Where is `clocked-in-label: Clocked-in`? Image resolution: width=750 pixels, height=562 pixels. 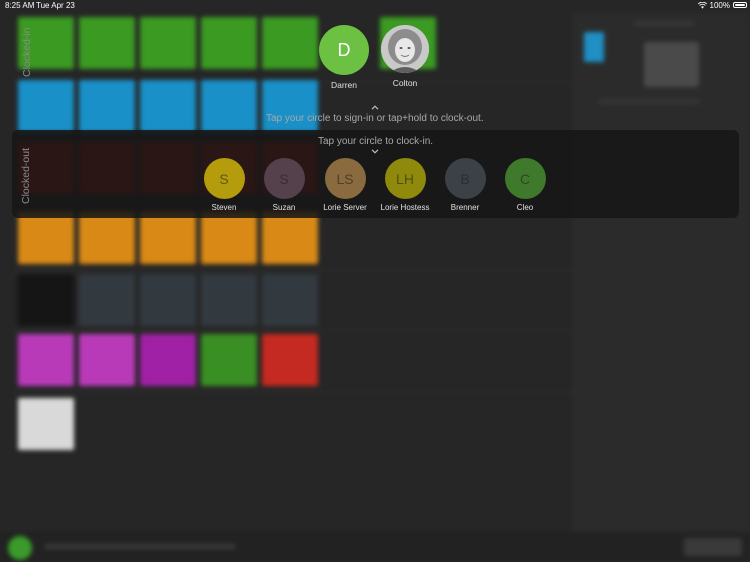 clocked-in-label: Clocked-in is located at coordinates (27, 52).